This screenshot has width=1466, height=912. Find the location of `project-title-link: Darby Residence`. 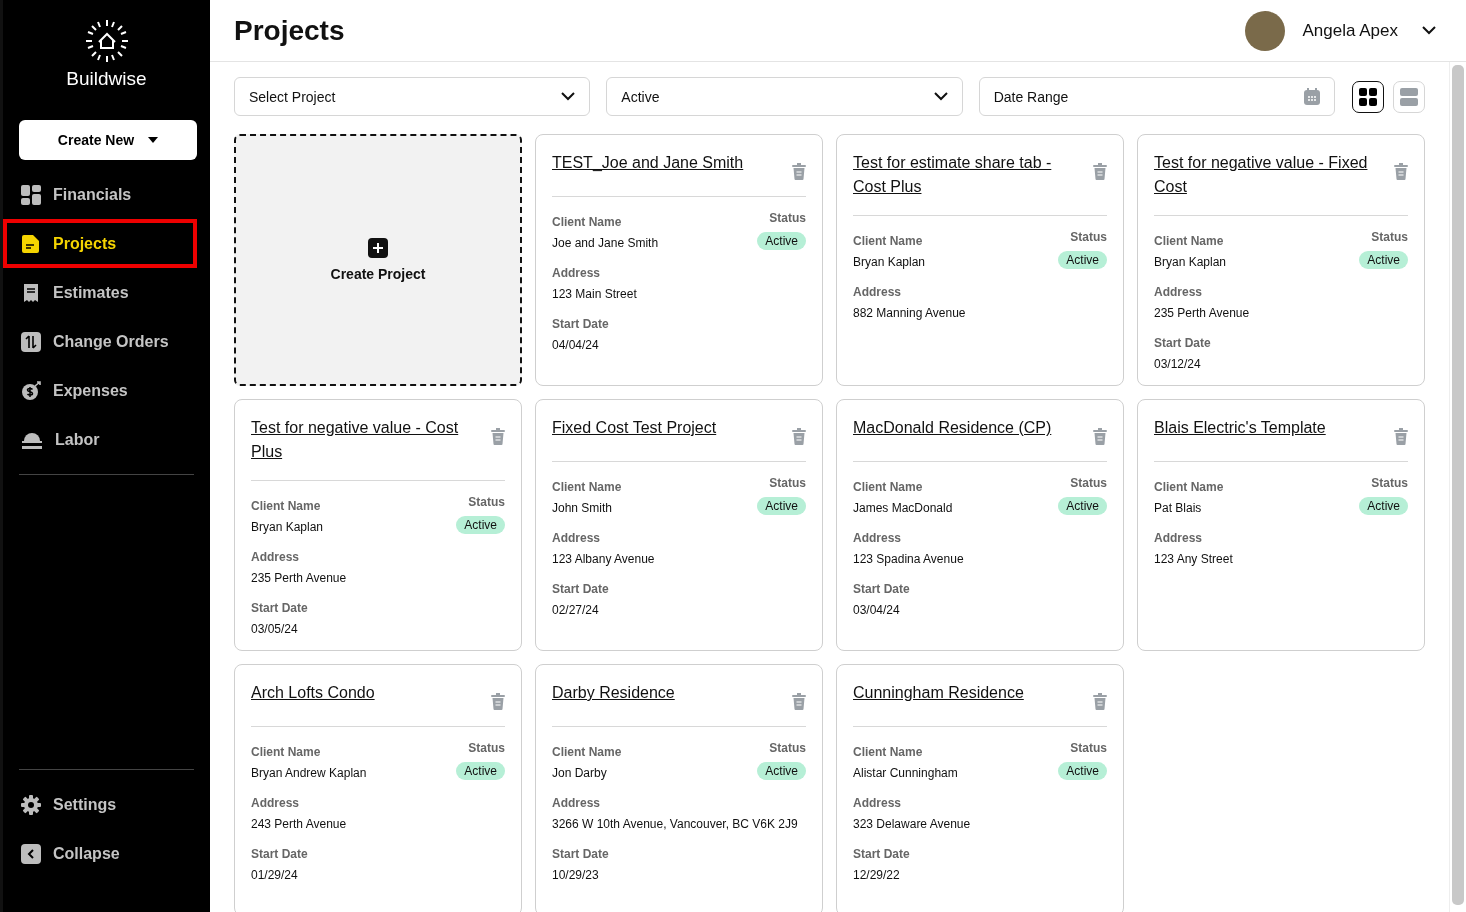

project-title-link: Darby Residence is located at coordinates (613, 693).